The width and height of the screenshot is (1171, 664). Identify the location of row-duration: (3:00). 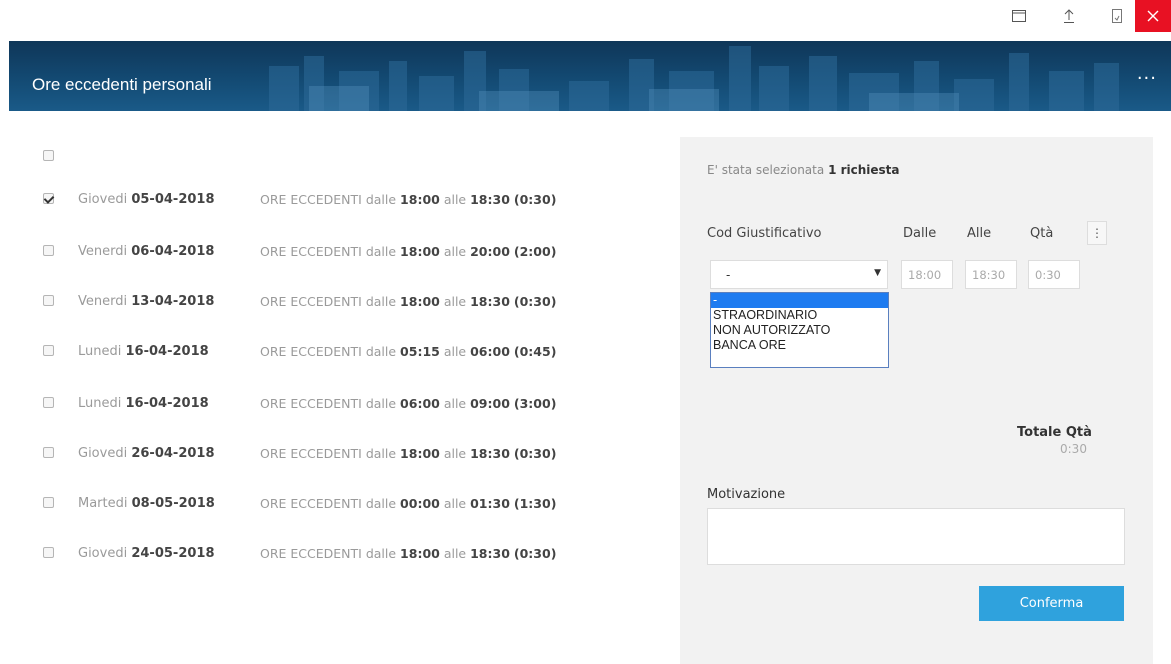
(535, 403).